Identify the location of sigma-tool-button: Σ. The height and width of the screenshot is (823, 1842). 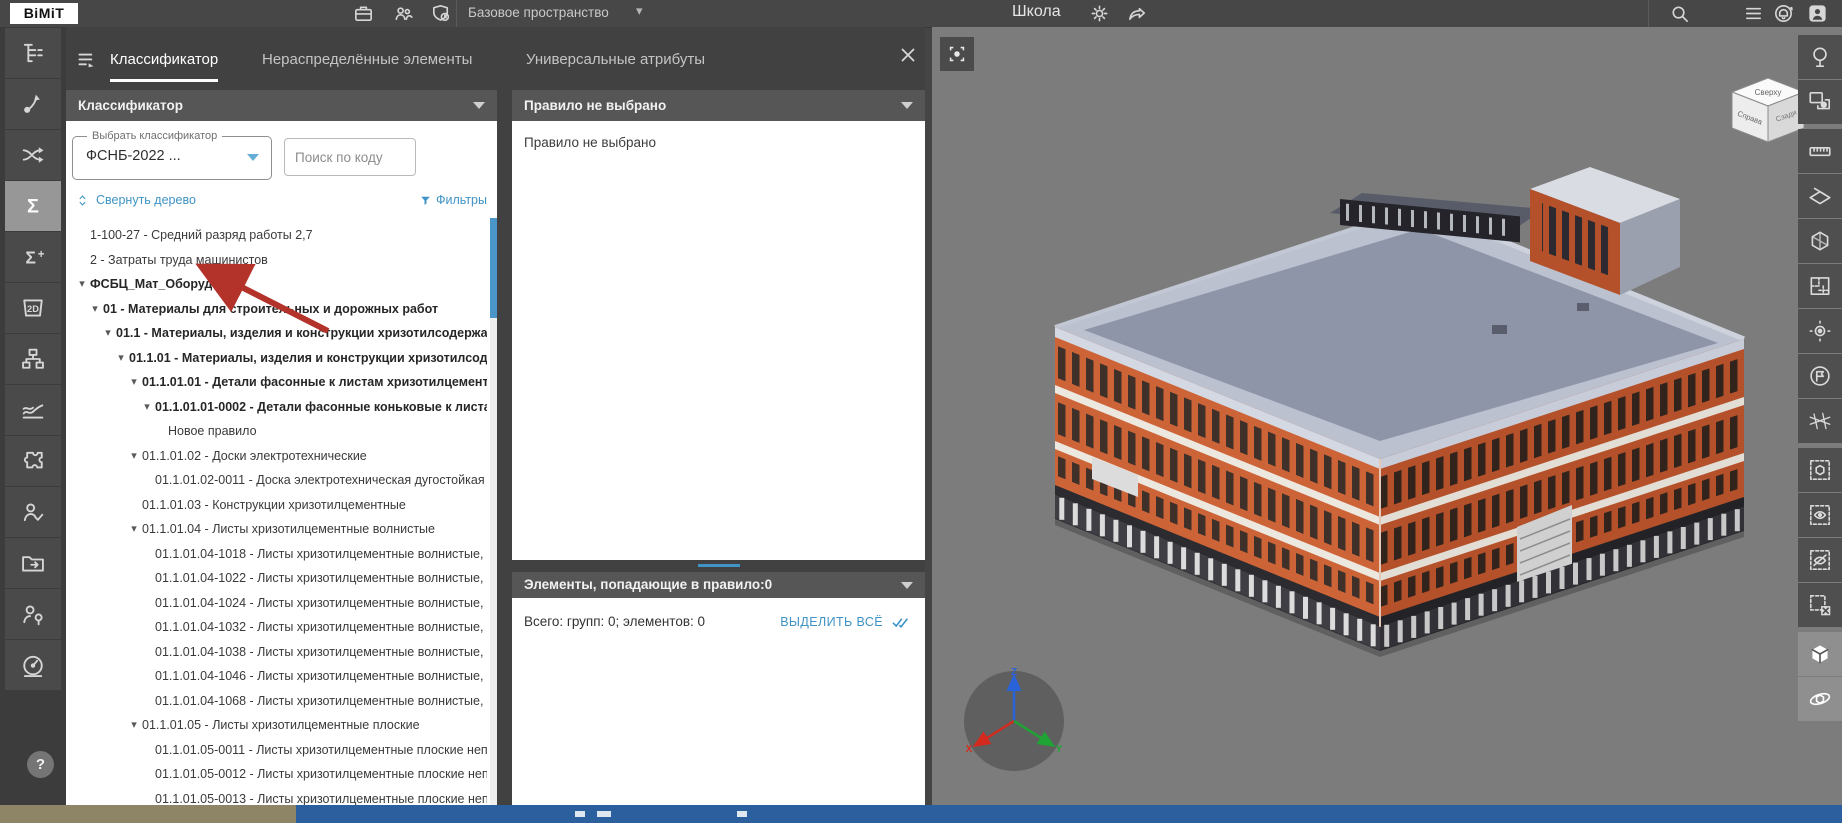
(33, 206).